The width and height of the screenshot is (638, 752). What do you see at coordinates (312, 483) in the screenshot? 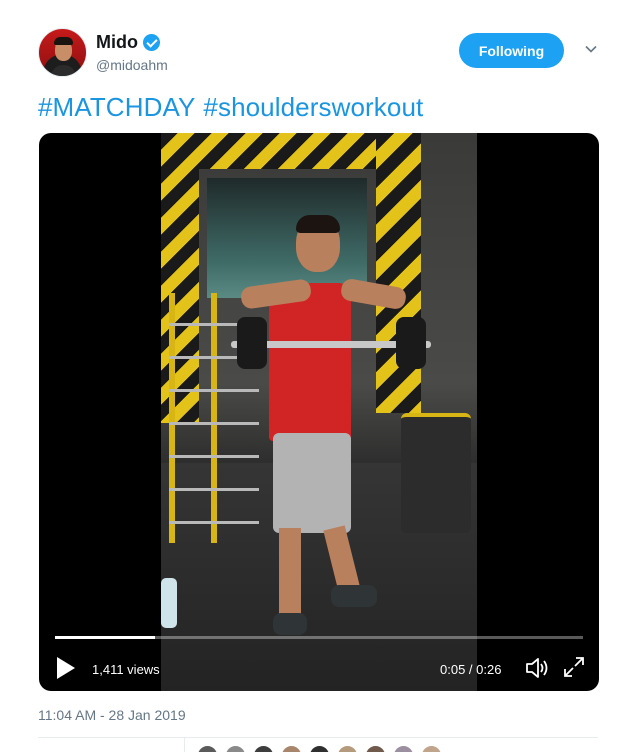
I see `person-shorts` at bounding box center [312, 483].